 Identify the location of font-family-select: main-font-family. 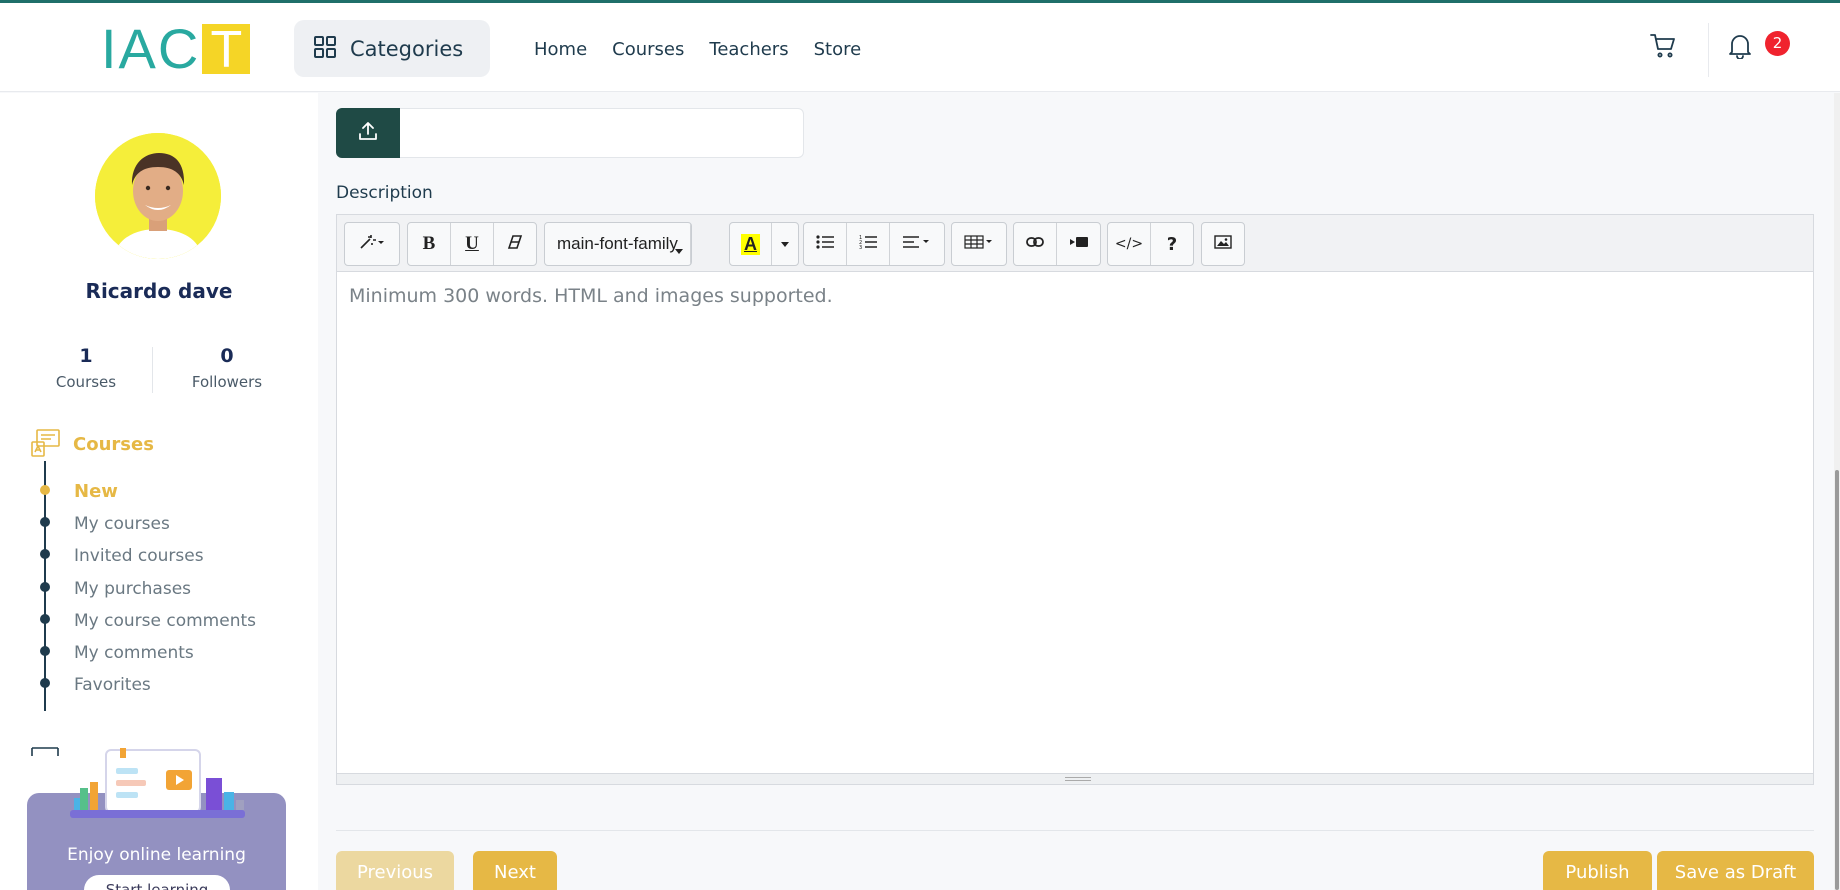
(618, 244).